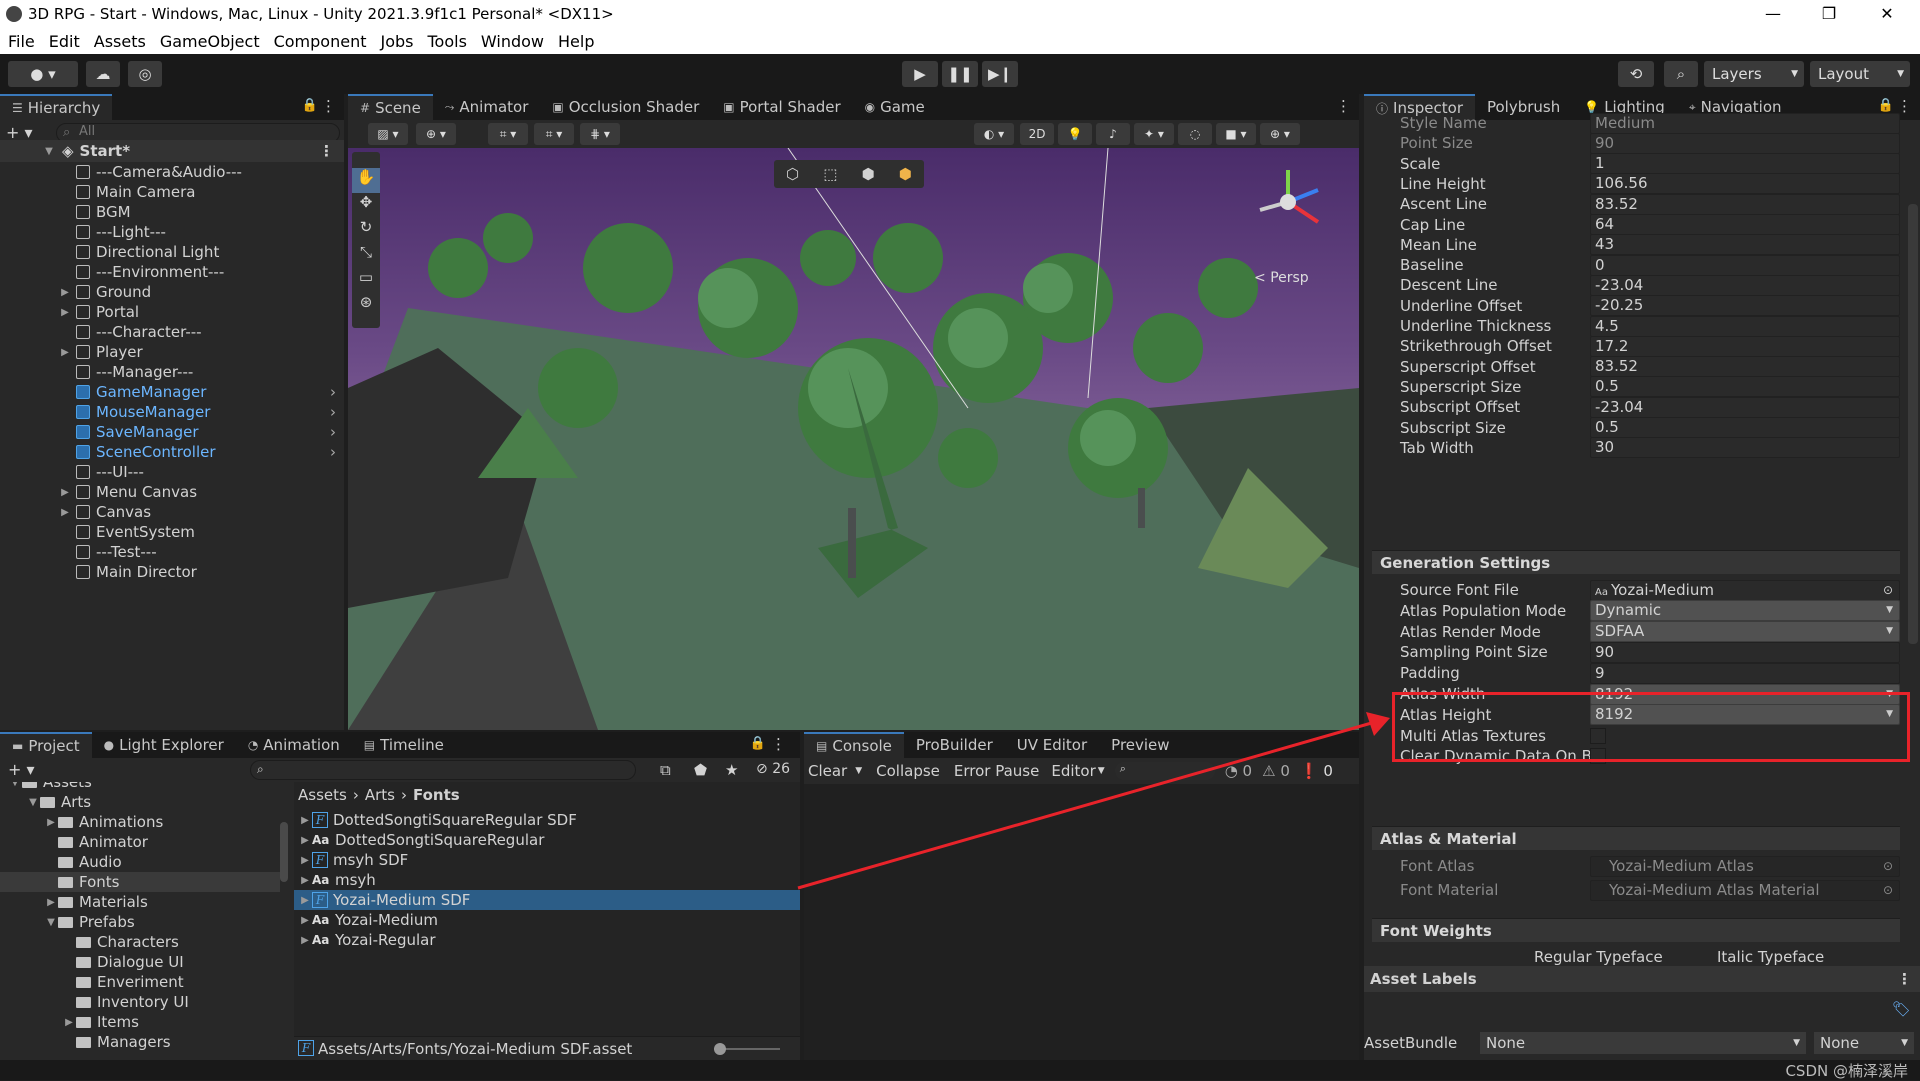 This screenshot has height=1081, width=1920. Describe the element at coordinates (103, 74) in the screenshot. I see `cloud-icon: ☁` at that location.